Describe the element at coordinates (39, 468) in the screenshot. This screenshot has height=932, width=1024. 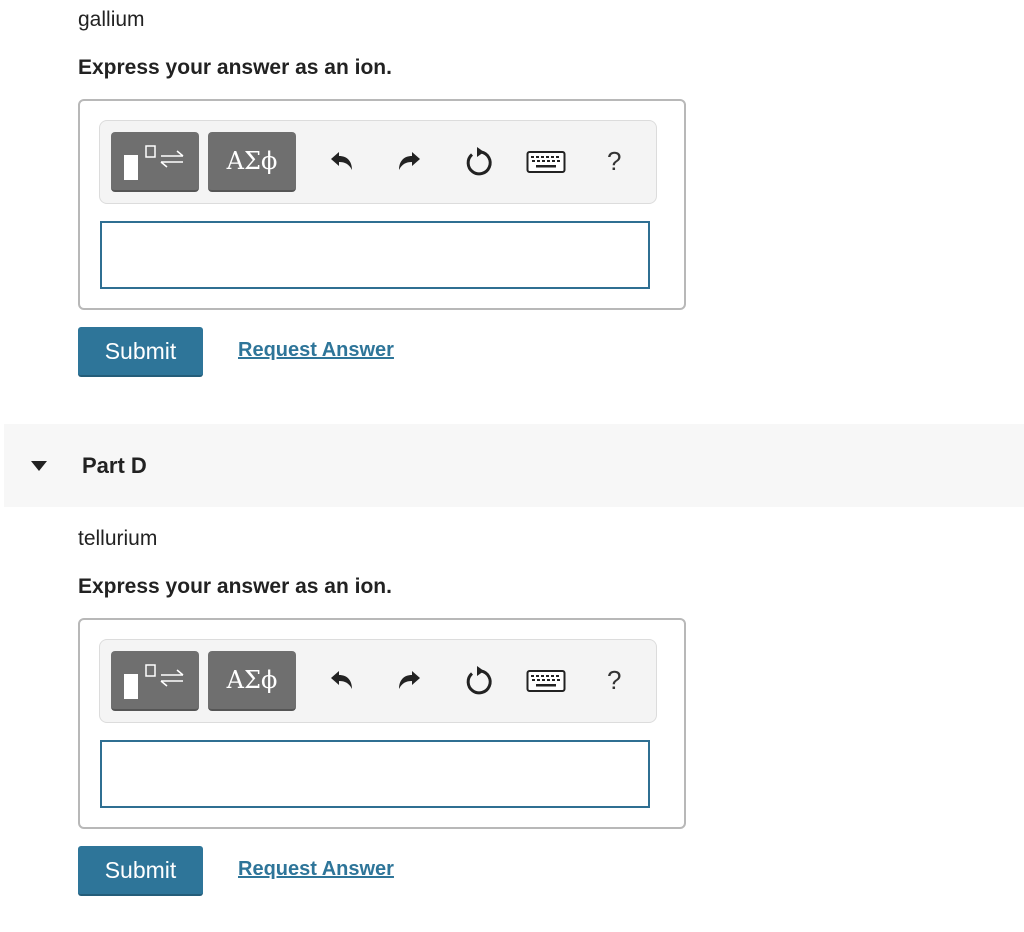
I see `caret-down-icon` at that location.